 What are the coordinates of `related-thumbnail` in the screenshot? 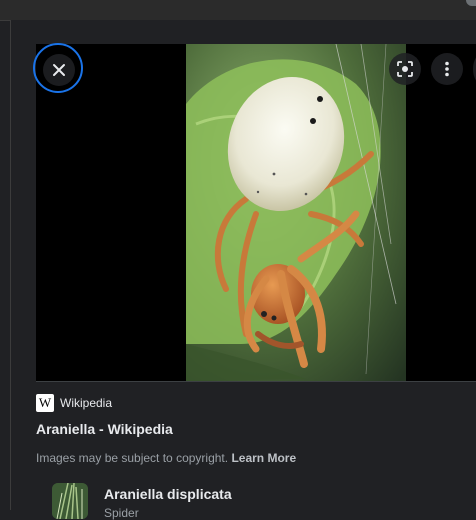 It's located at (70, 501).